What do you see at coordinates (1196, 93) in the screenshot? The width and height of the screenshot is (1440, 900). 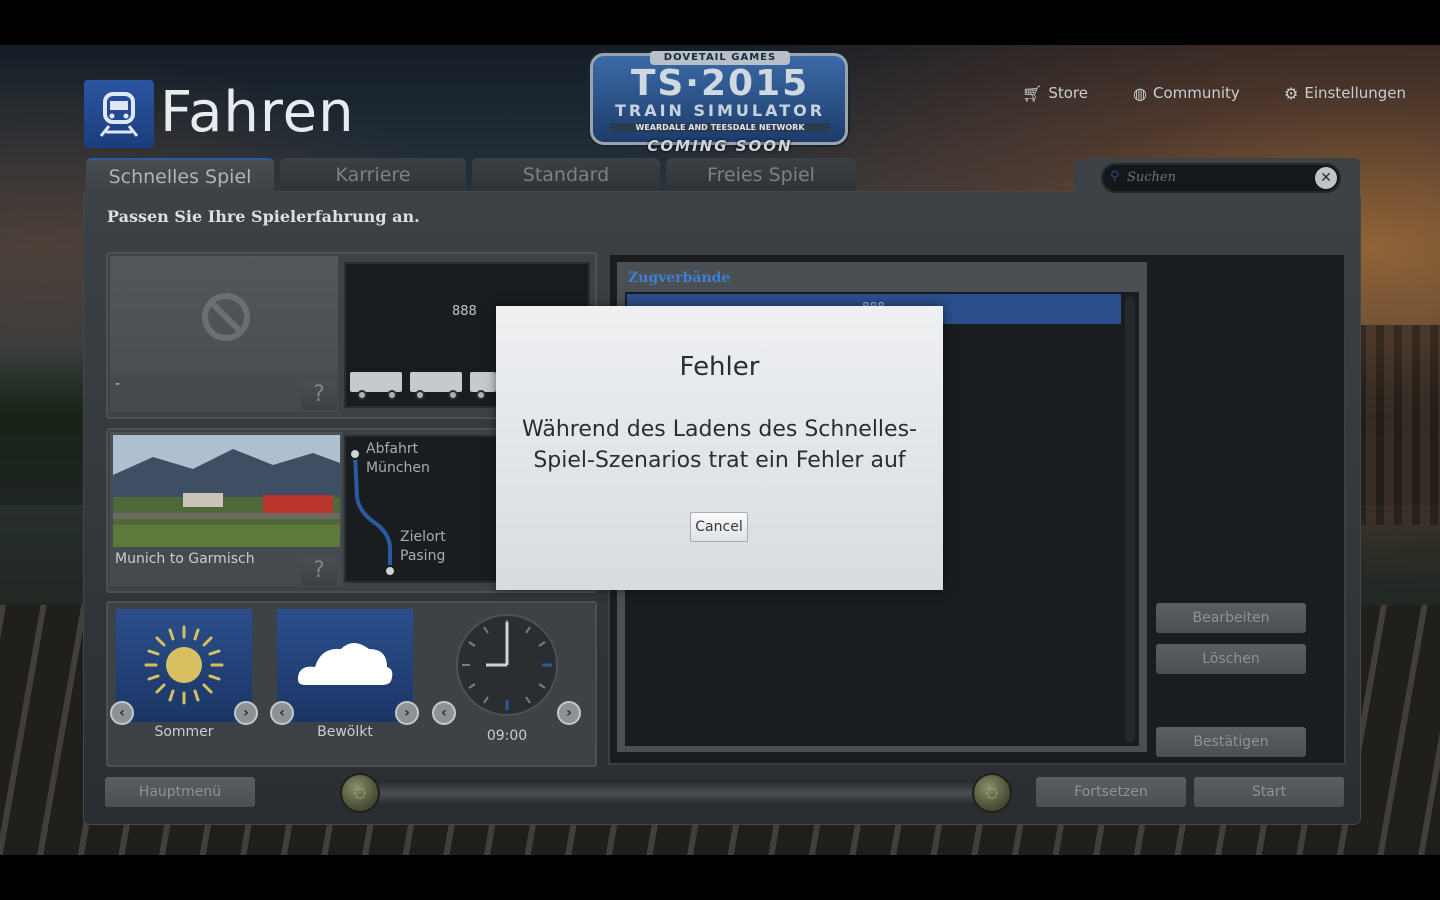 I see `community-label: Community` at bounding box center [1196, 93].